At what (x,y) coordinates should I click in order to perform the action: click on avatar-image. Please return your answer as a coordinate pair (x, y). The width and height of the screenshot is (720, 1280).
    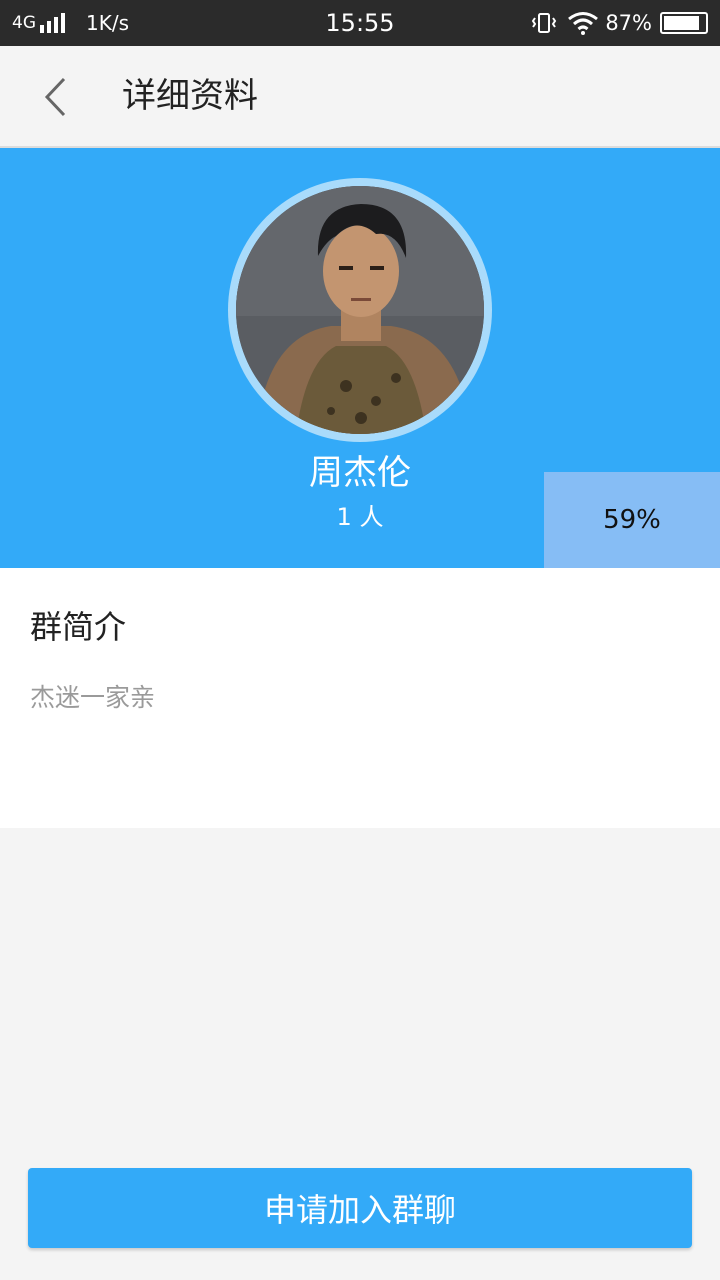
    Looking at the image, I should click on (360, 310).